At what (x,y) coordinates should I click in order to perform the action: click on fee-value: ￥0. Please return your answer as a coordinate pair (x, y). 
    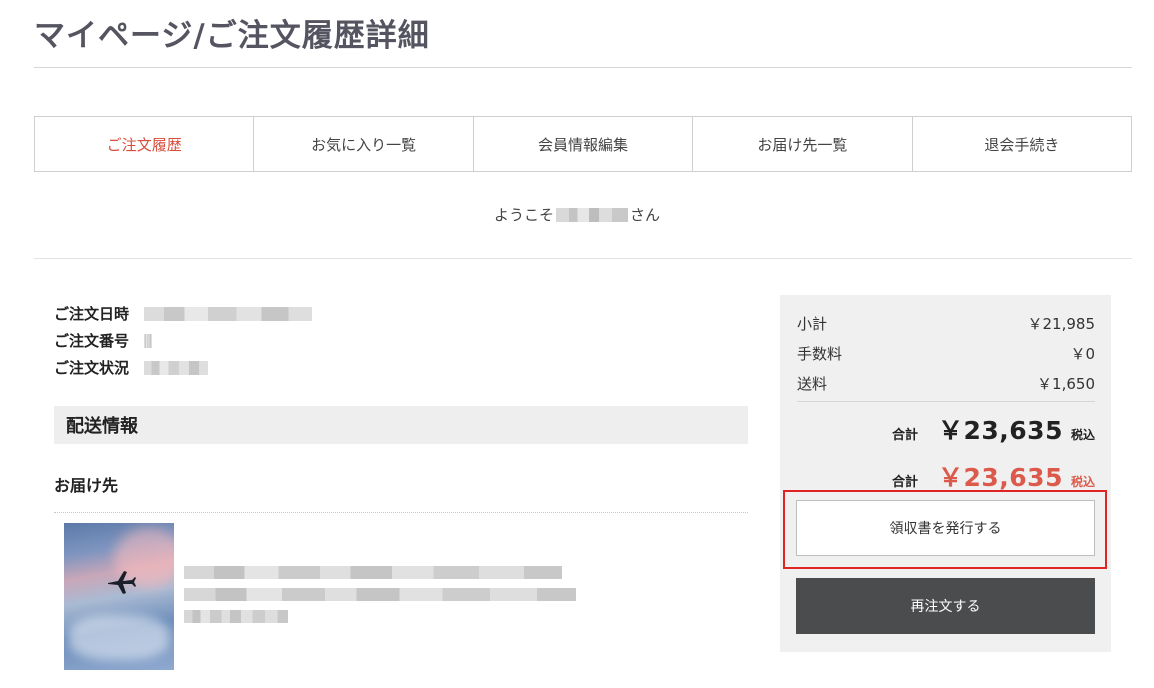
    Looking at the image, I should click on (1082, 354).